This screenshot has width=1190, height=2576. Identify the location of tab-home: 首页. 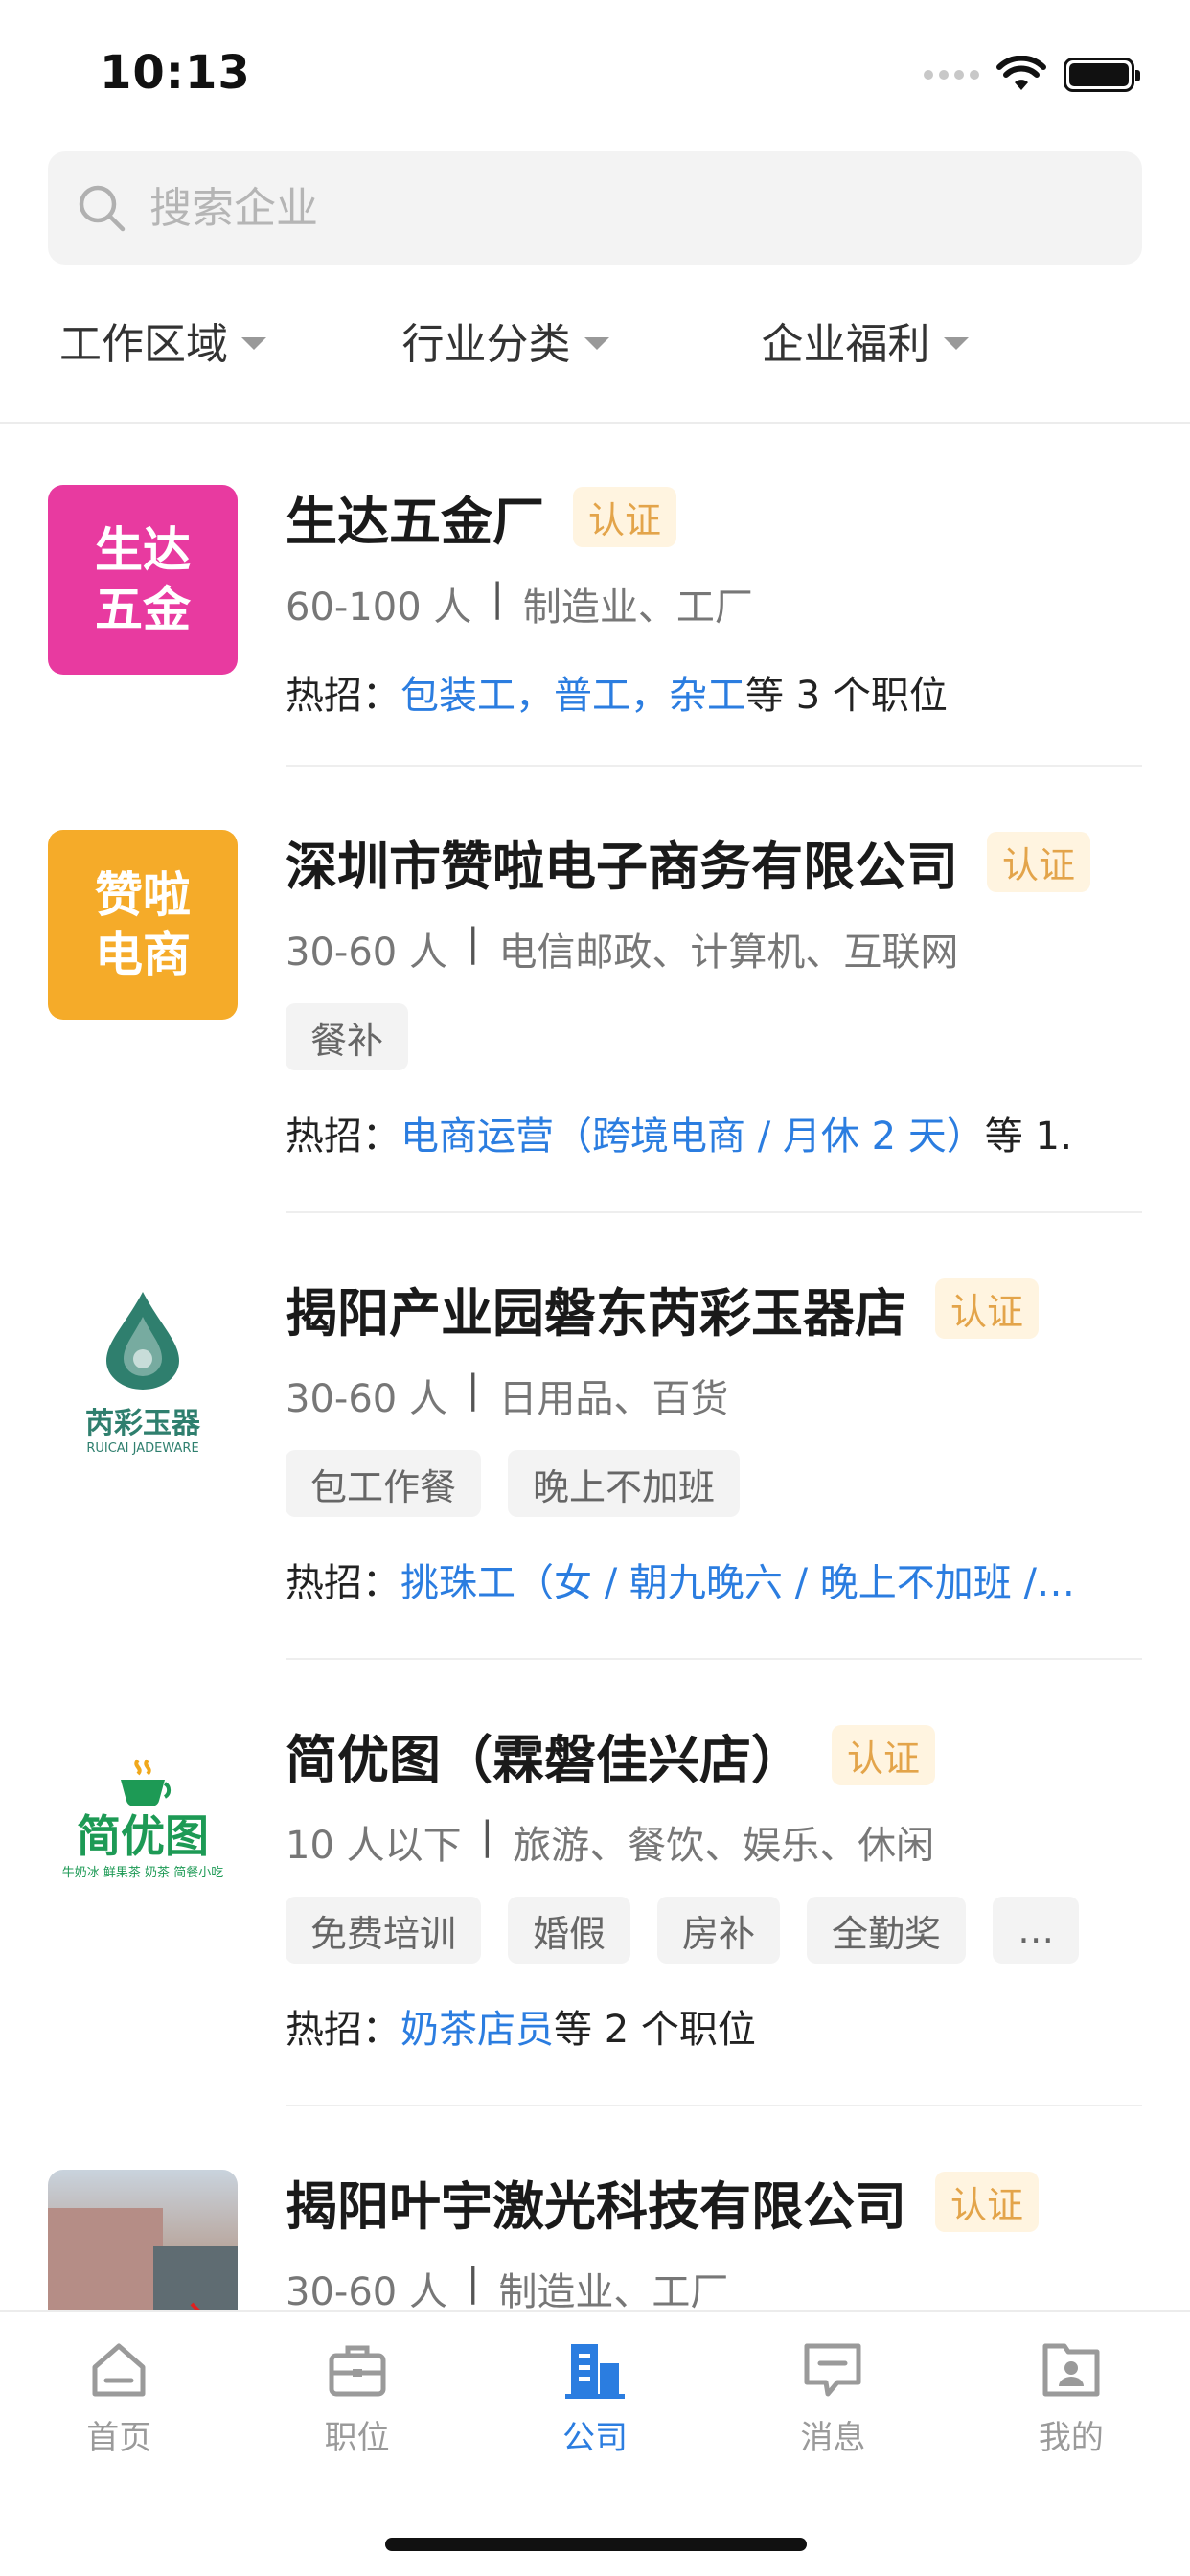
(119, 2393).